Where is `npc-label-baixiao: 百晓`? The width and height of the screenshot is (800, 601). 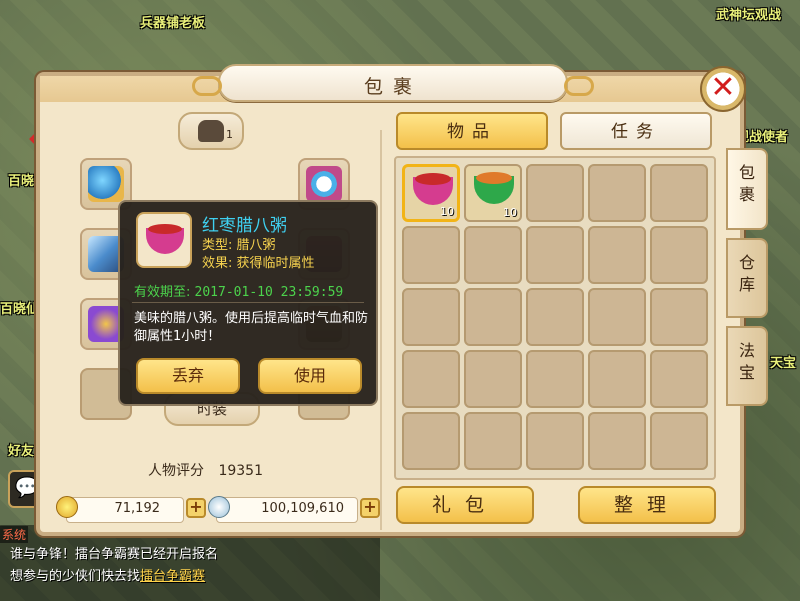 npc-label-baixiao: 百晓 is located at coordinates (21, 181).